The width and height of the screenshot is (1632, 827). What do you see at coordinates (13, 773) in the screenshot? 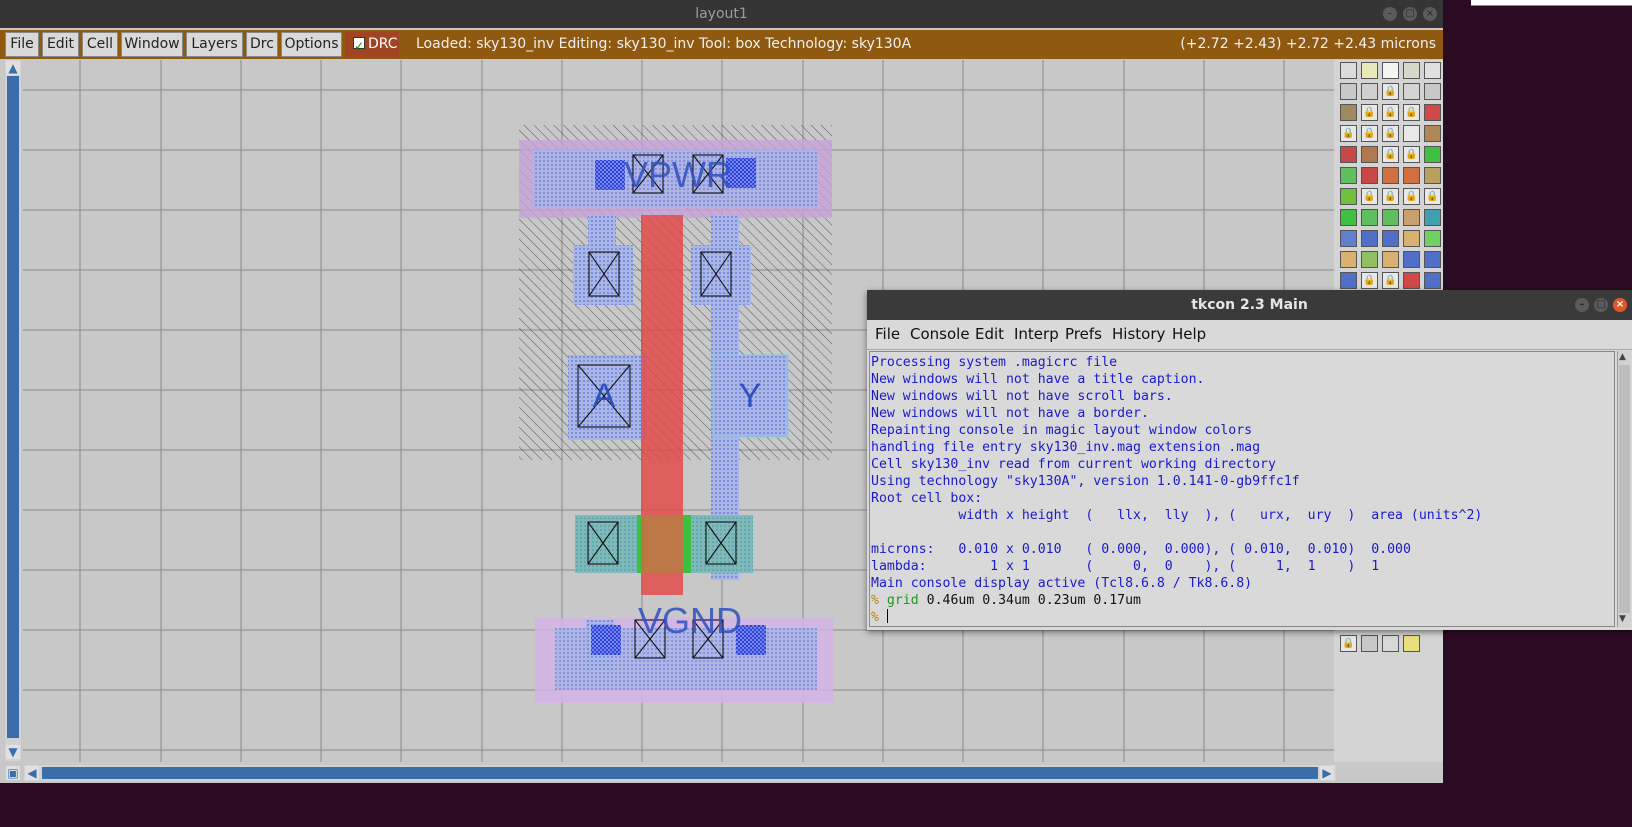
I see `zoom-box-icon: ▣` at bounding box center [13, 773].